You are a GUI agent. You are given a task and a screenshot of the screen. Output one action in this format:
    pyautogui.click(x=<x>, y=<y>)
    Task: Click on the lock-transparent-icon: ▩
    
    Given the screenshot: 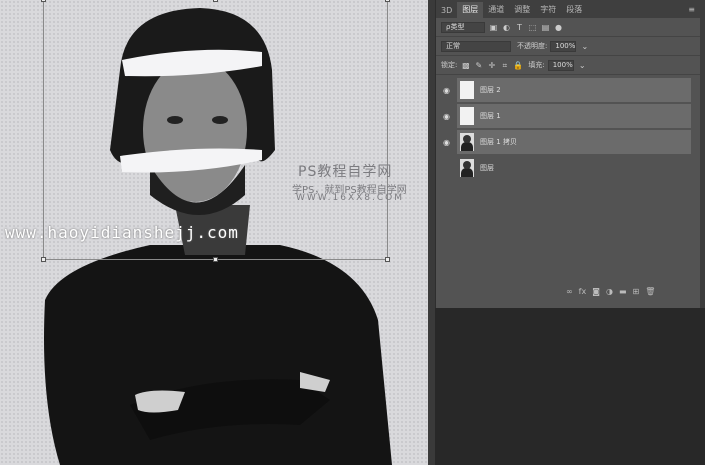 What is the action you would take?
    pyautogui.click(x=465, y=65)
    